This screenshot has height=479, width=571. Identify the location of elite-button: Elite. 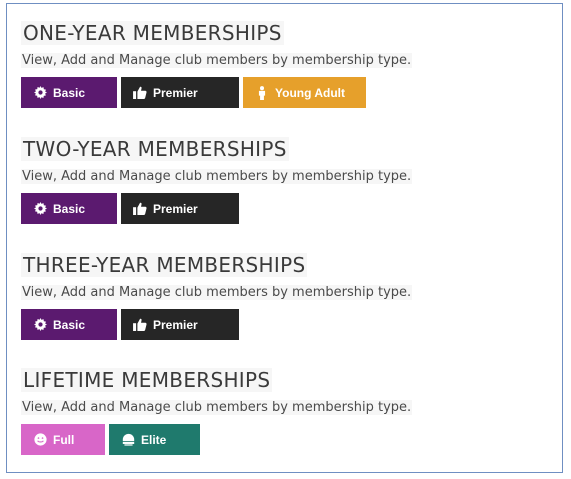
(154, 439).